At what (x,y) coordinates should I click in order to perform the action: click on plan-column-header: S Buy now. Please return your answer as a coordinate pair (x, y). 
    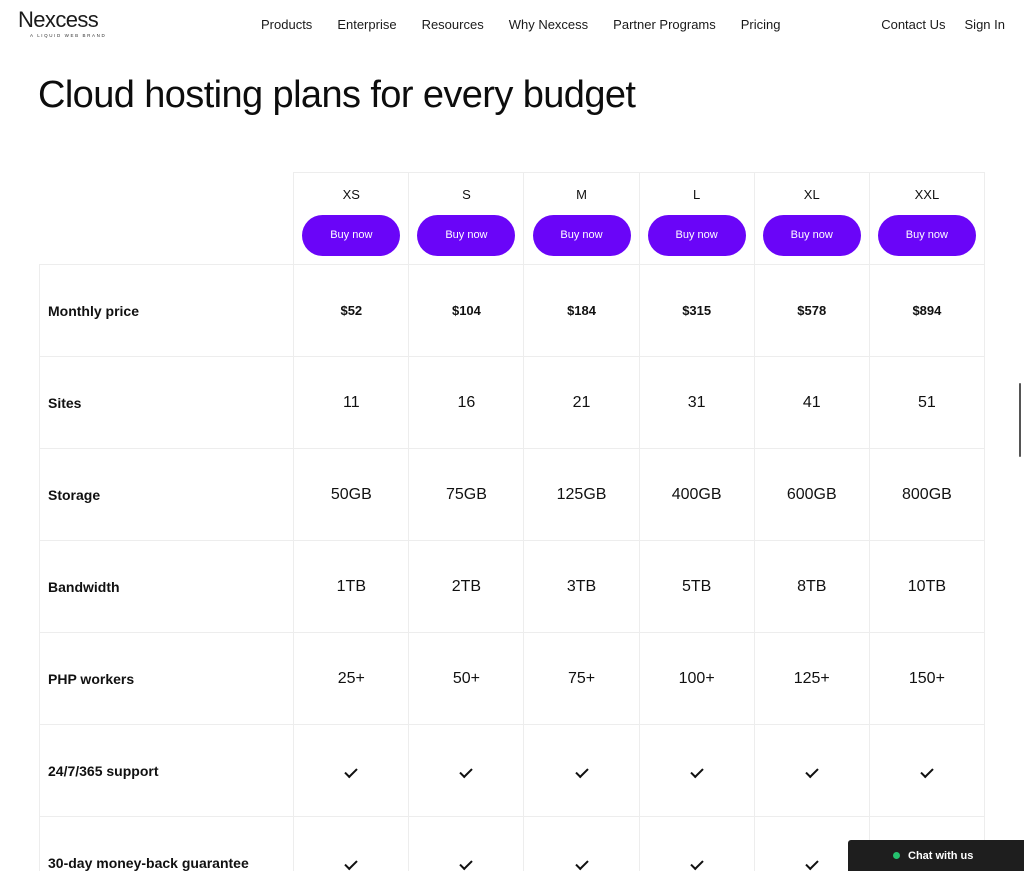
    Looking at the image, I should click on (466, 218).